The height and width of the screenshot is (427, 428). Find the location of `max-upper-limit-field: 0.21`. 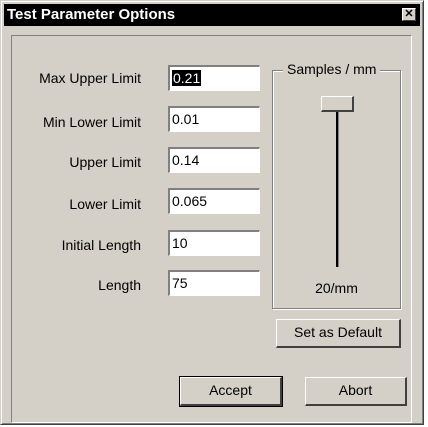

max-upper-limit-field: 0.21 is located at coordinates (214, 78).